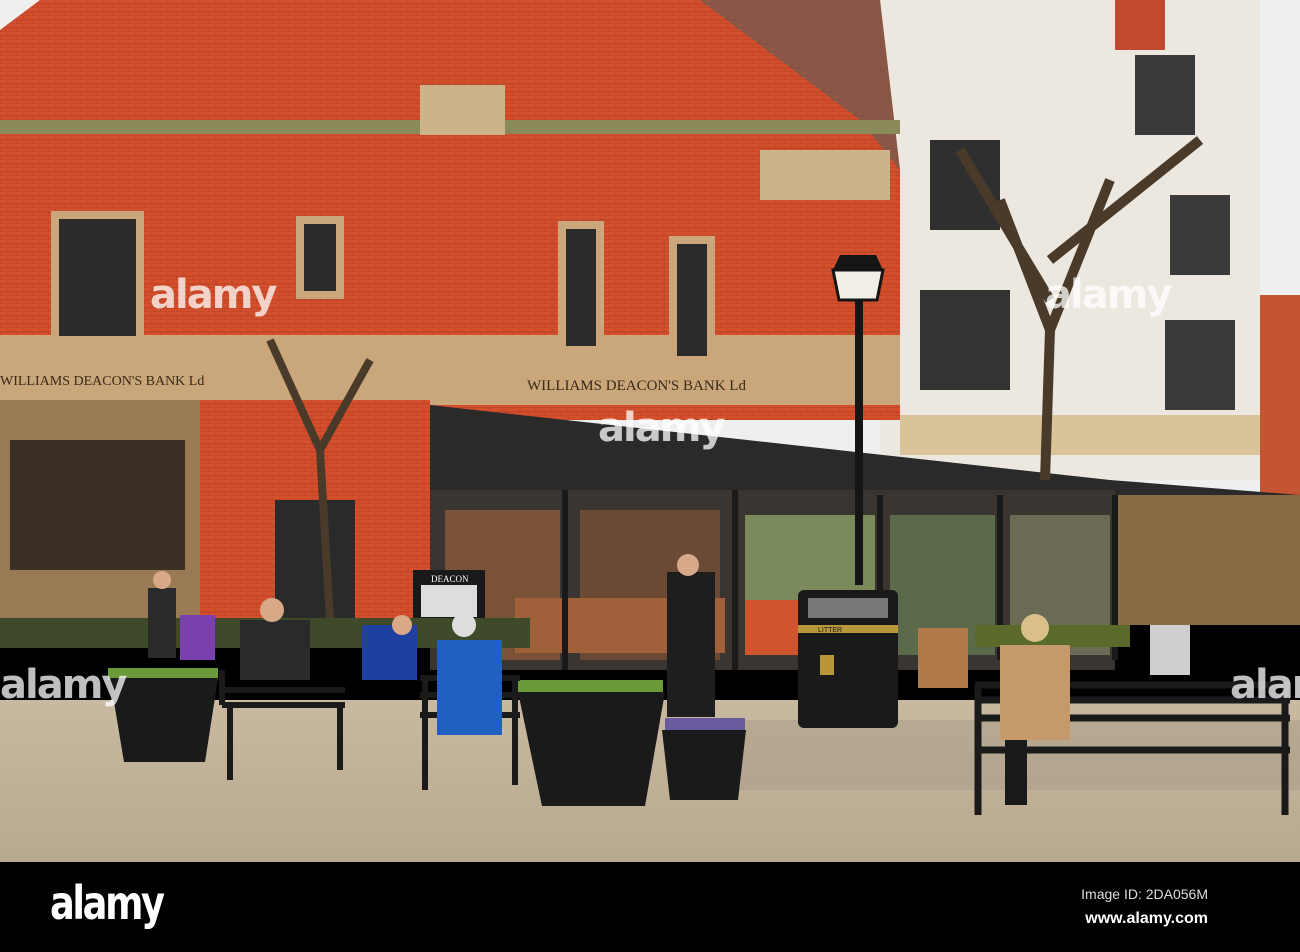  I want to click on planter-center, so click(591, 743).